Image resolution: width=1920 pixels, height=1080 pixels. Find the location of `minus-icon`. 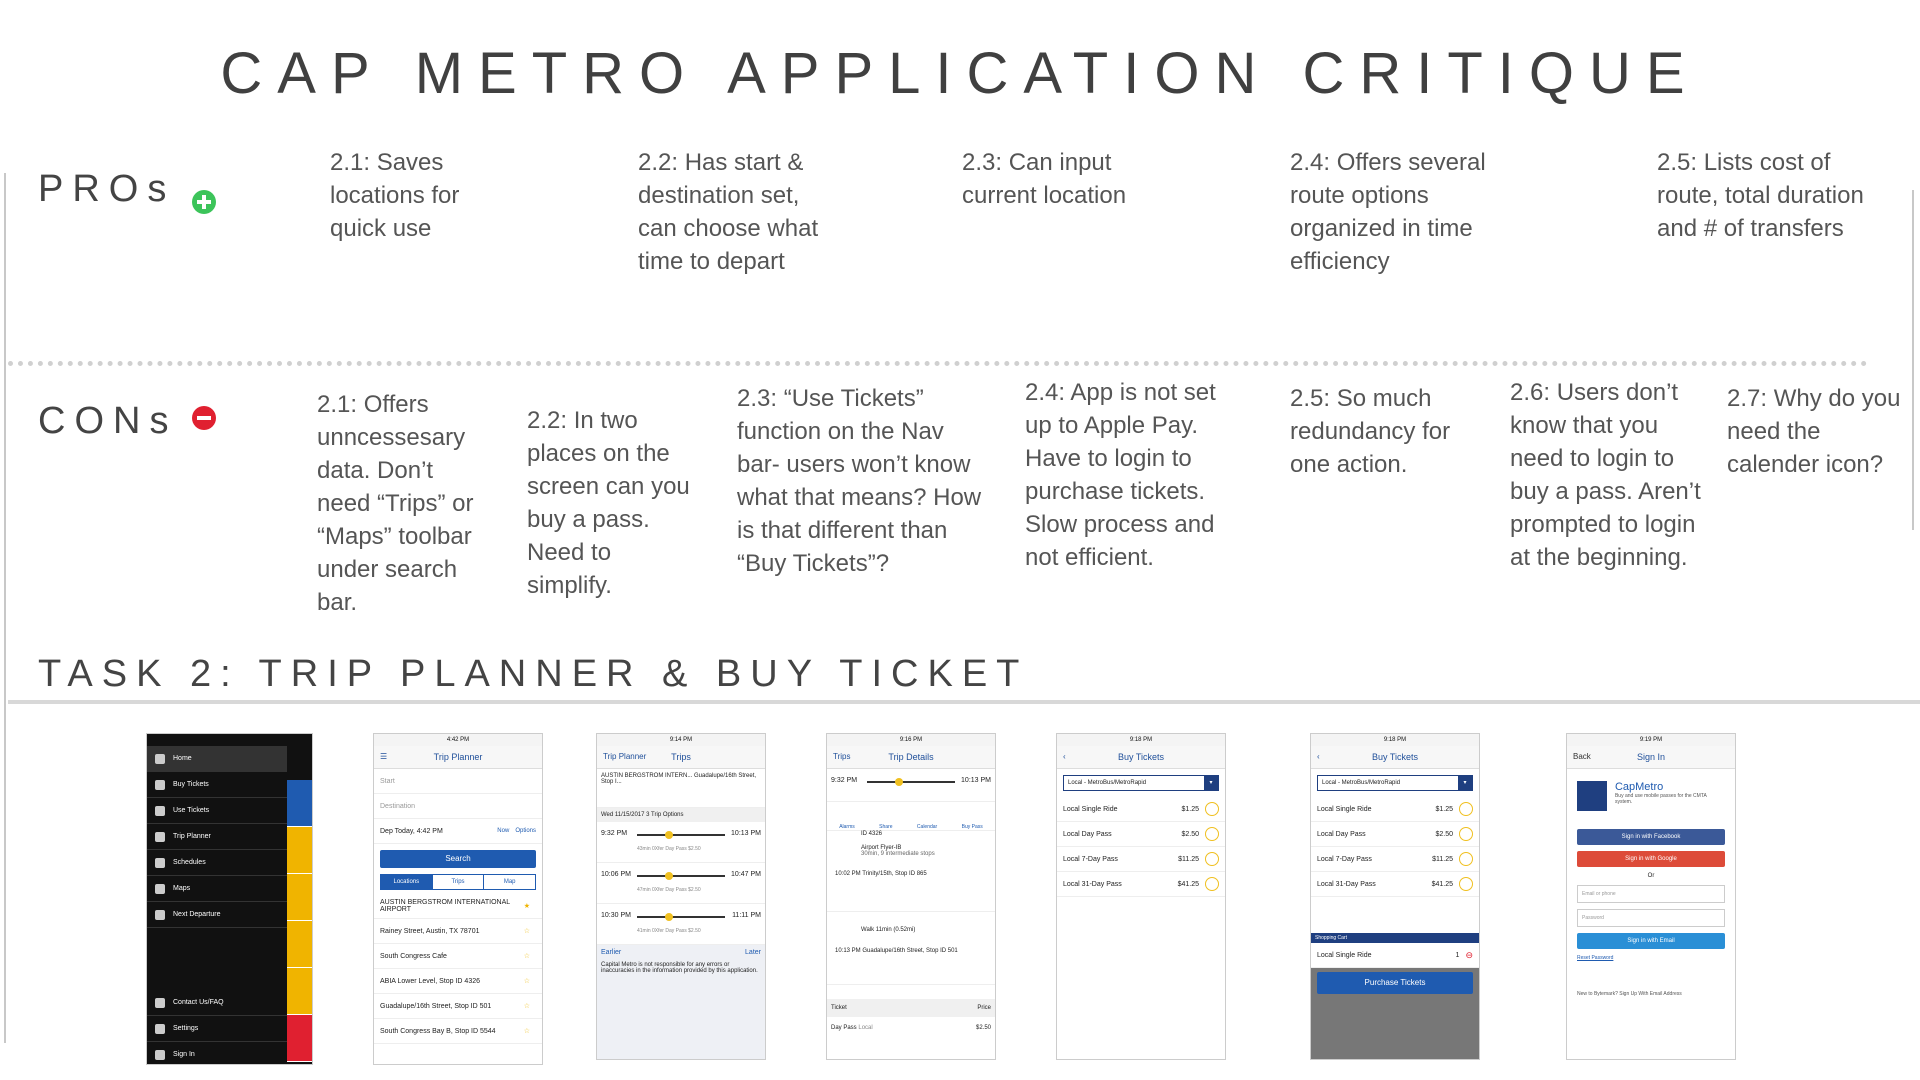

minus-icon is located at coordinates (204, 418).